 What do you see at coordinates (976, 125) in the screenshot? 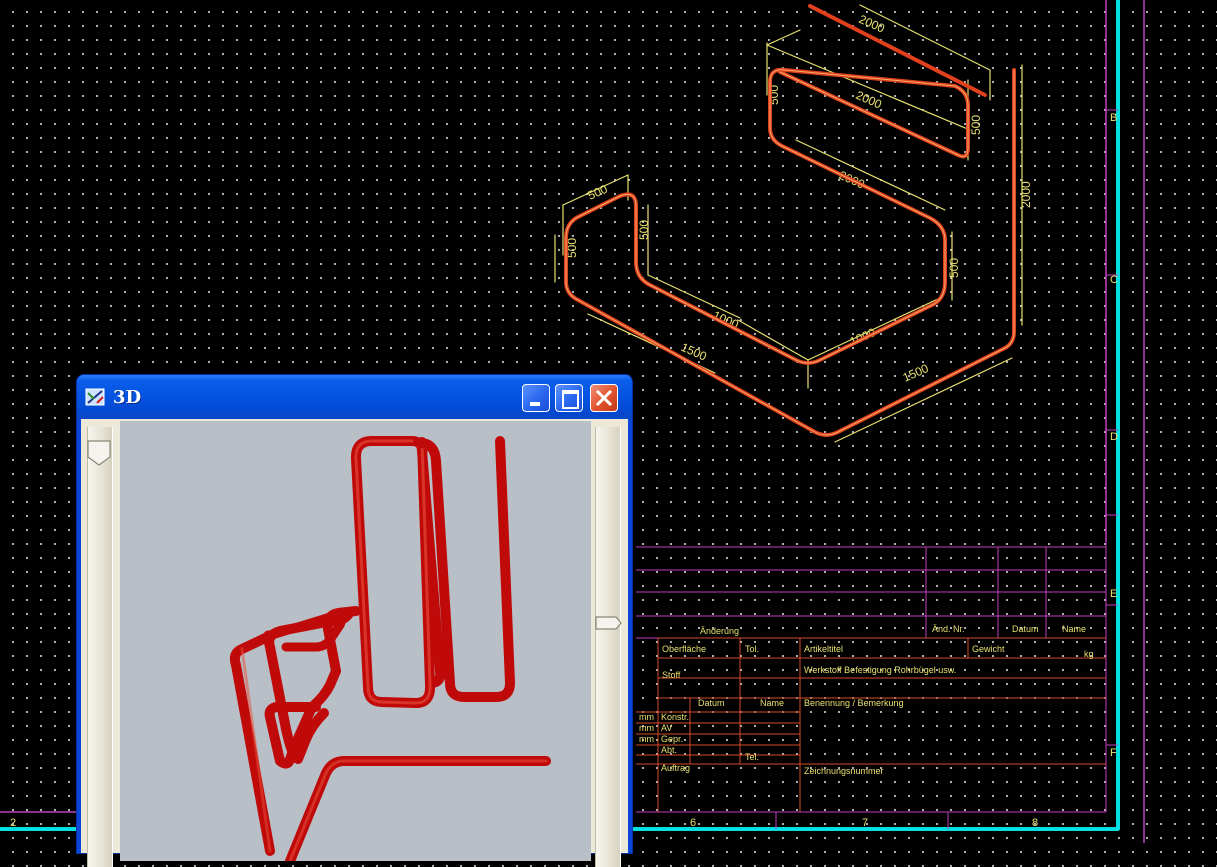
I see `dim-500-e: 500` at bounding box center [976, 125].